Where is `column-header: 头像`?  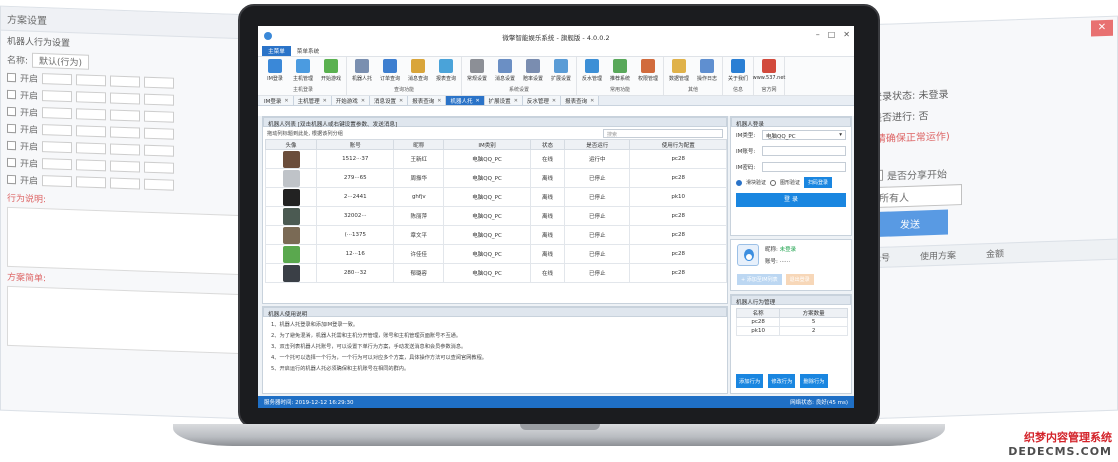
column-header: 头像 is located at coordinates (291, 144).